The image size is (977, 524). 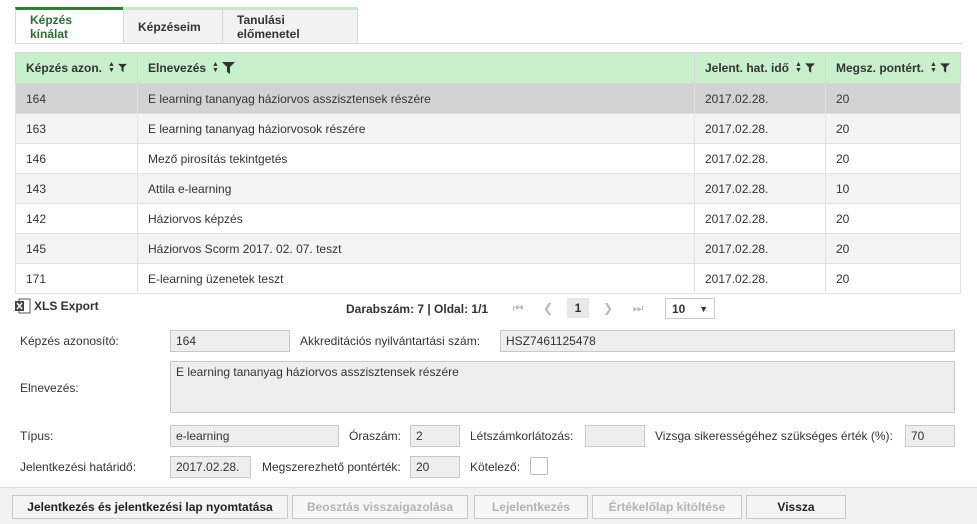 What do you see at coordinates (380, 507) in the screenshot?
I see `confirm-assignment-button: Beosztás visszaigazolása` at bounding box center [380, 507].